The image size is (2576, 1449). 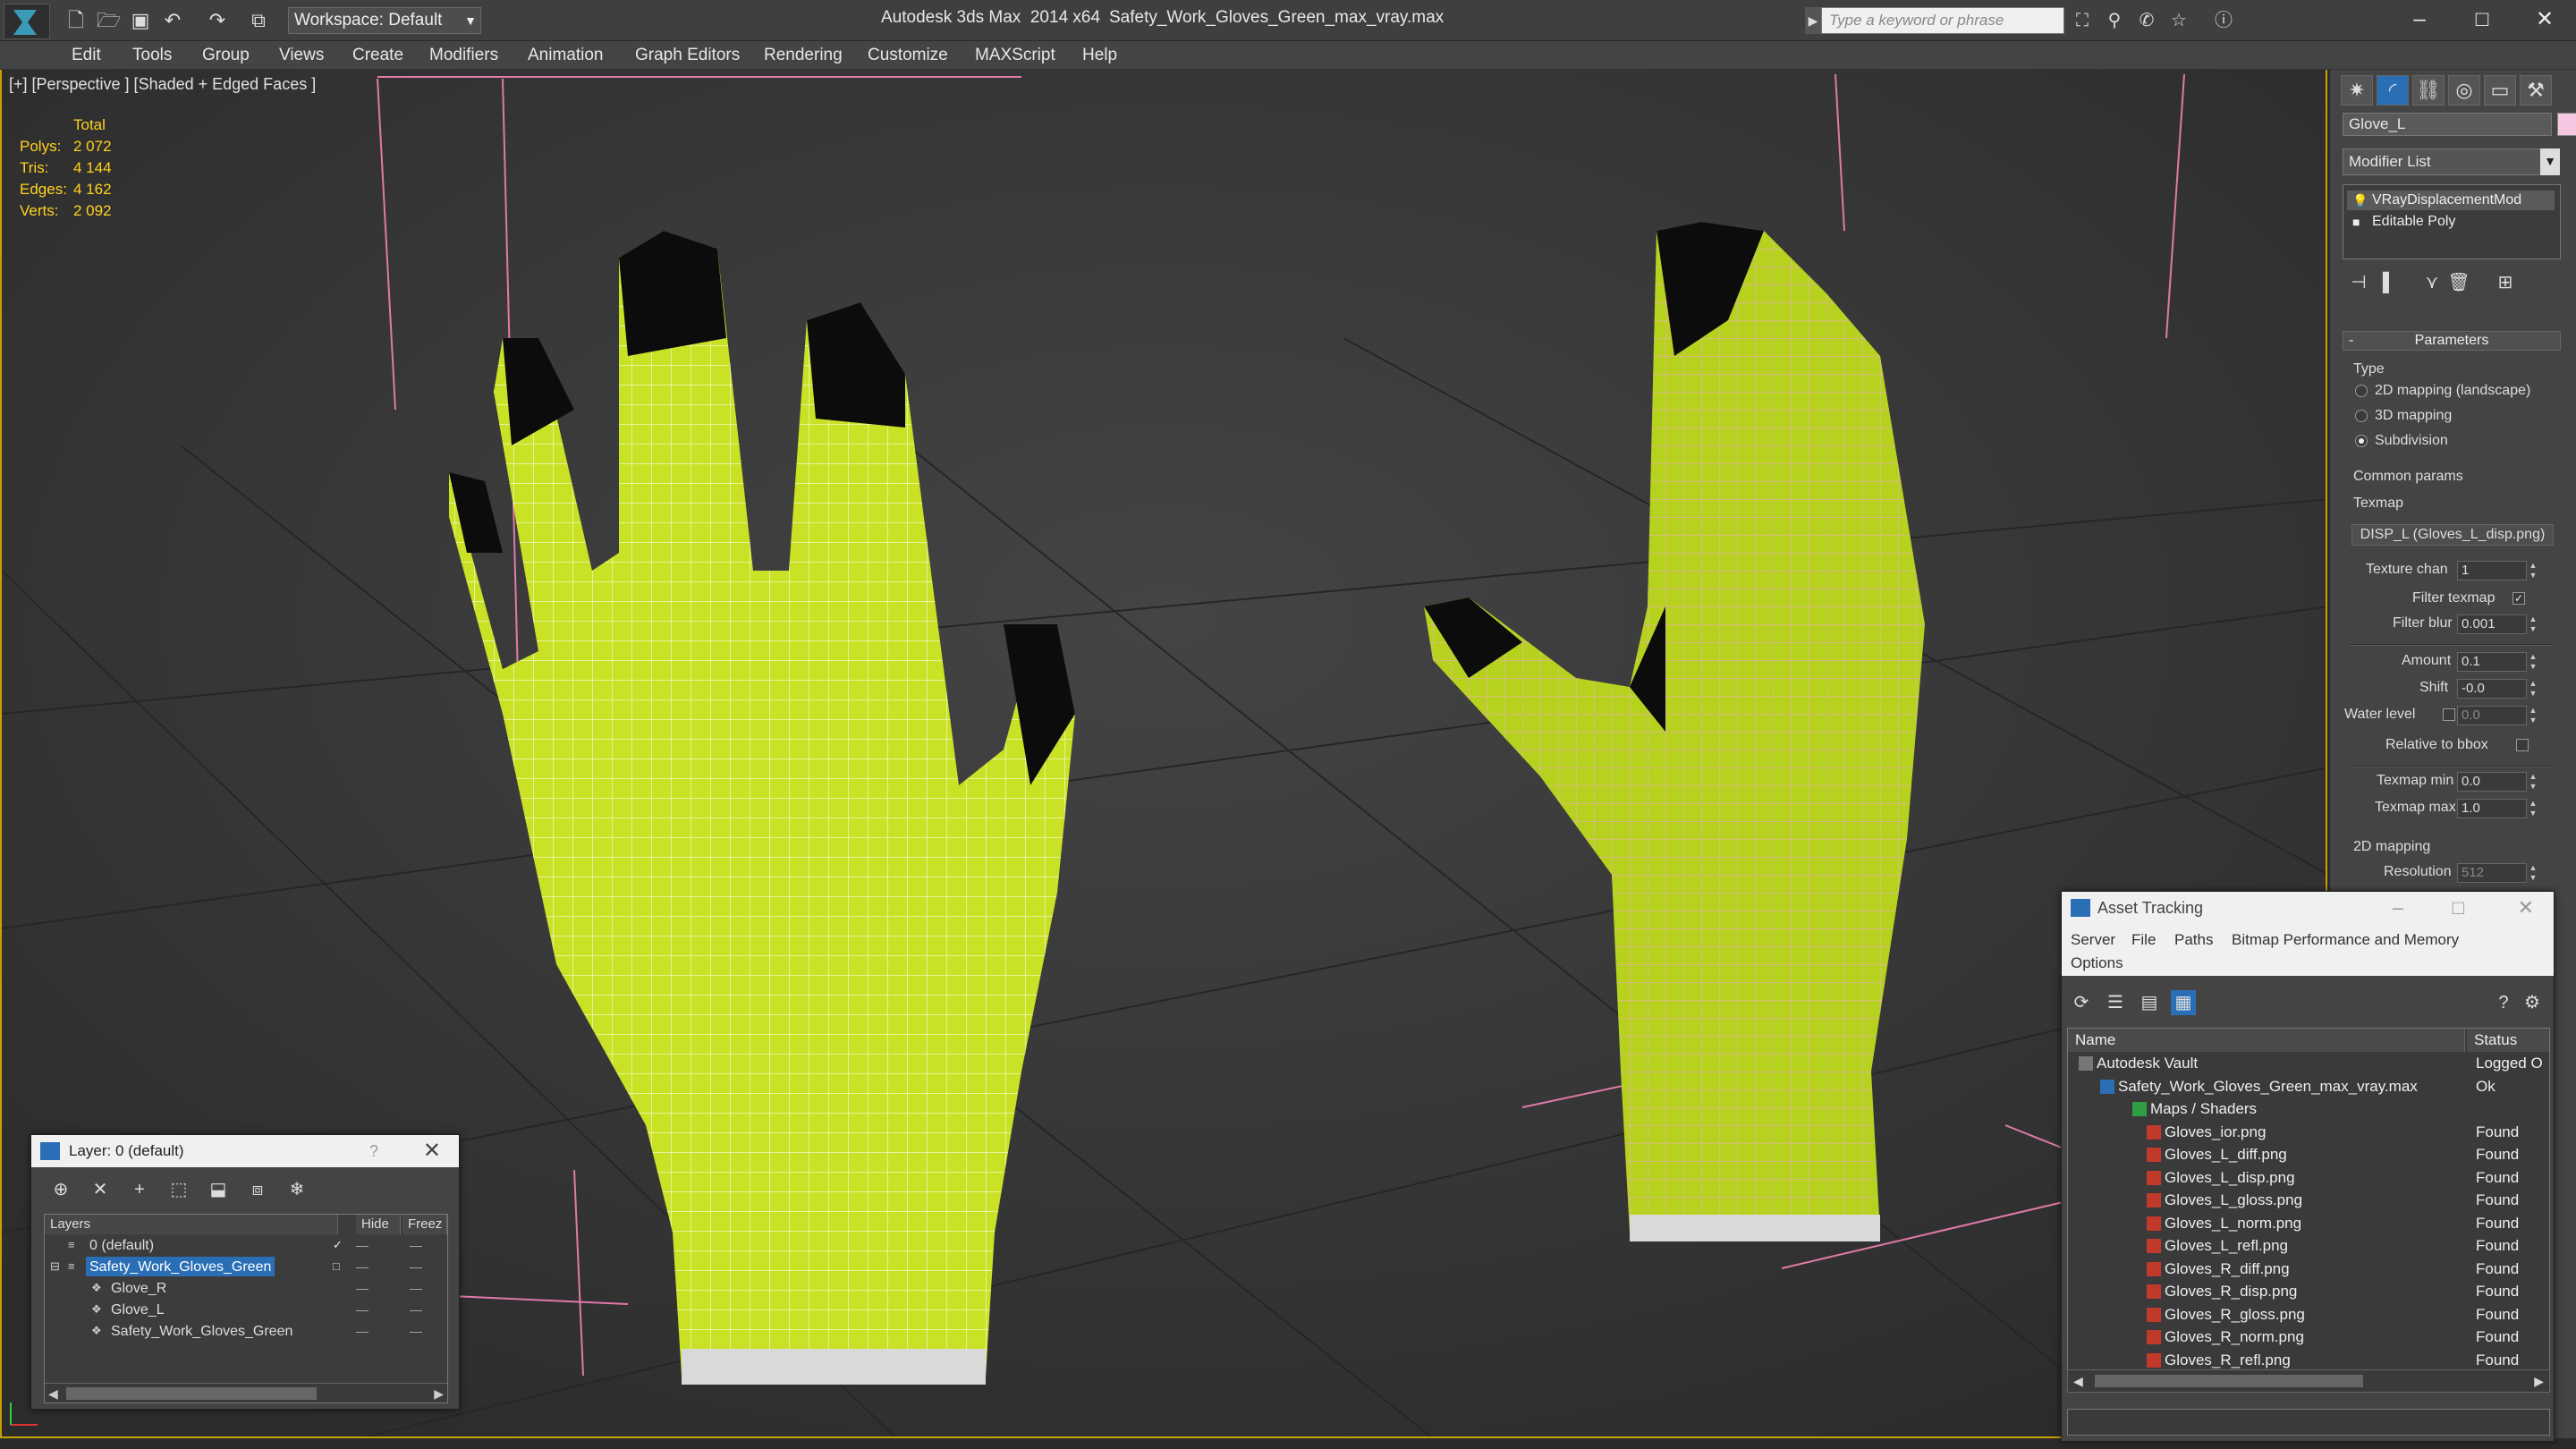 I want to click on texmap-min-spinner: 0.0 ▲ ▼, so click(x=2497, y=782).